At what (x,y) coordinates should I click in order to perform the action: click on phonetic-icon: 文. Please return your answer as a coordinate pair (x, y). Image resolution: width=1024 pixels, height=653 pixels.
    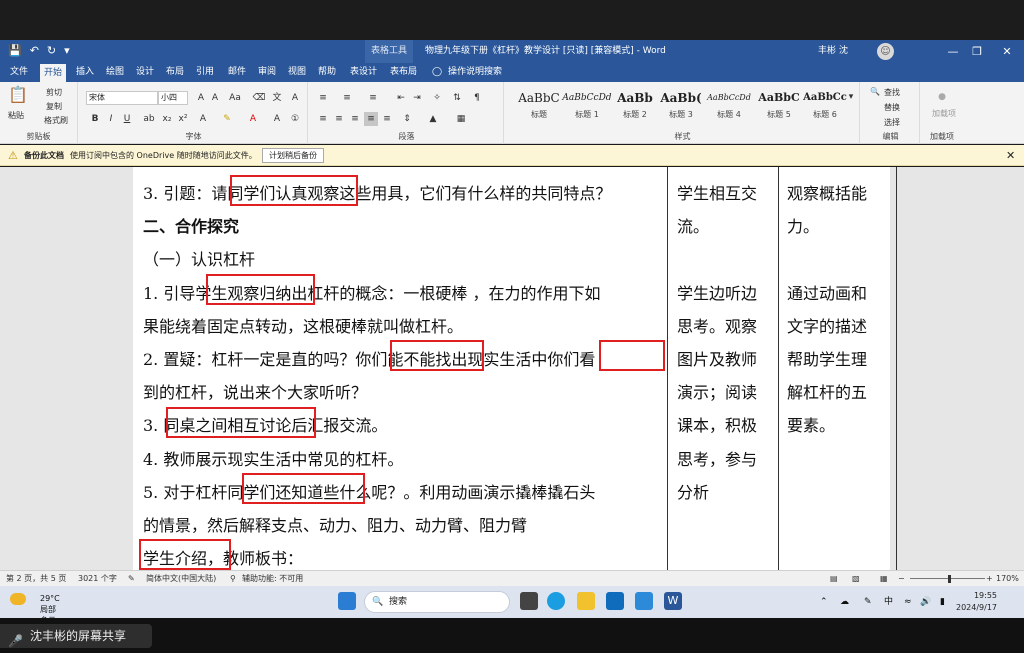
    Looking at the image, I should click on (277, 98).